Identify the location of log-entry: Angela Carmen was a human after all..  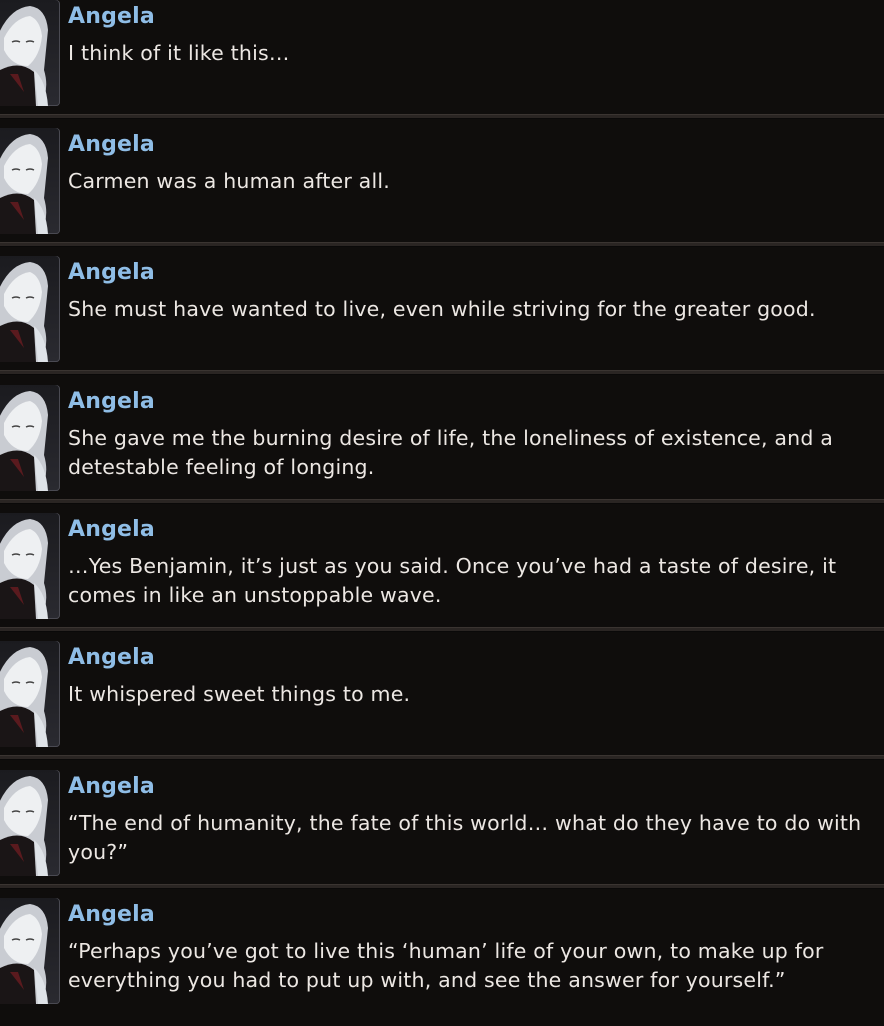
(442, 192).